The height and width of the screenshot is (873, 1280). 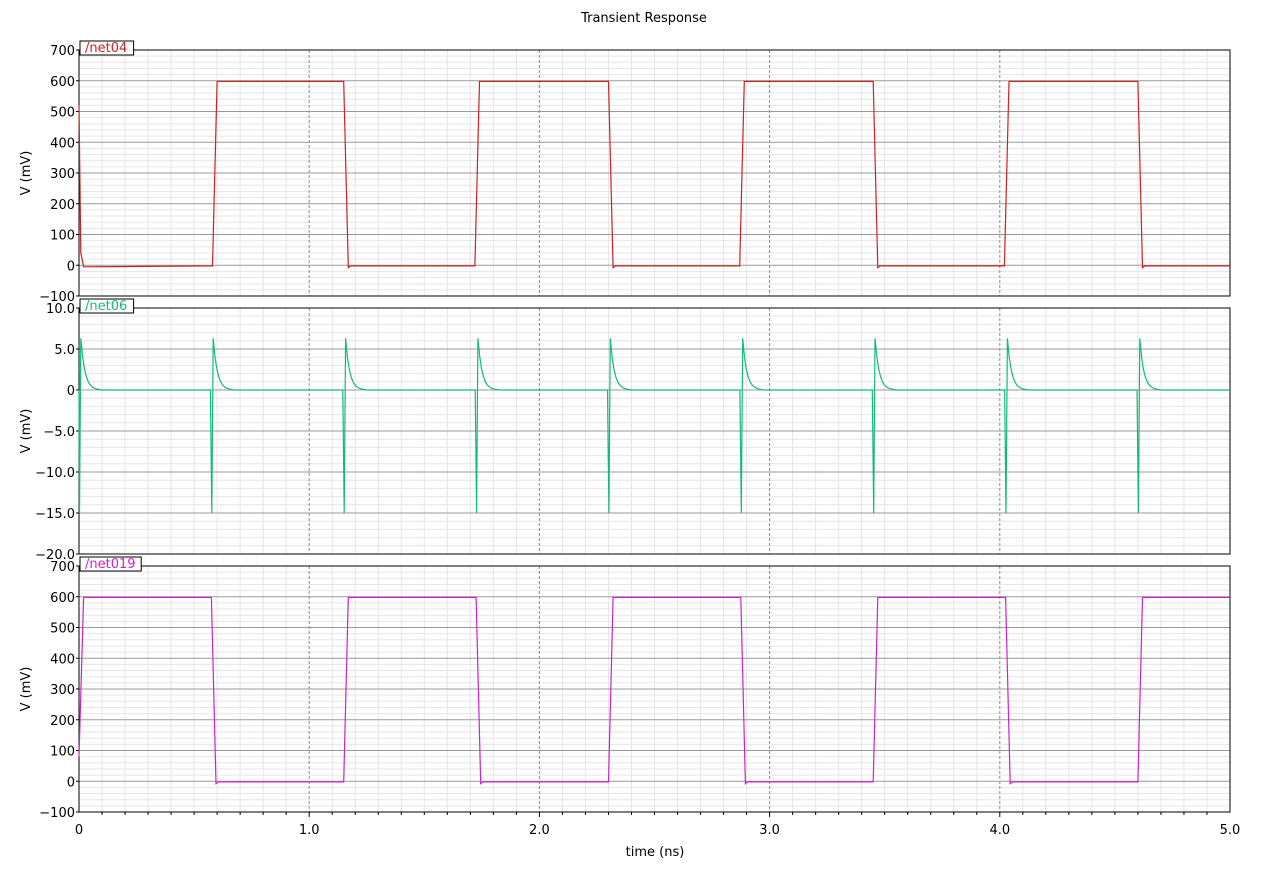 What do you see at coordinates (59, 432) in the screenshot?
I see `y-tick-label: −5.0` at bounding box center [59, 432].